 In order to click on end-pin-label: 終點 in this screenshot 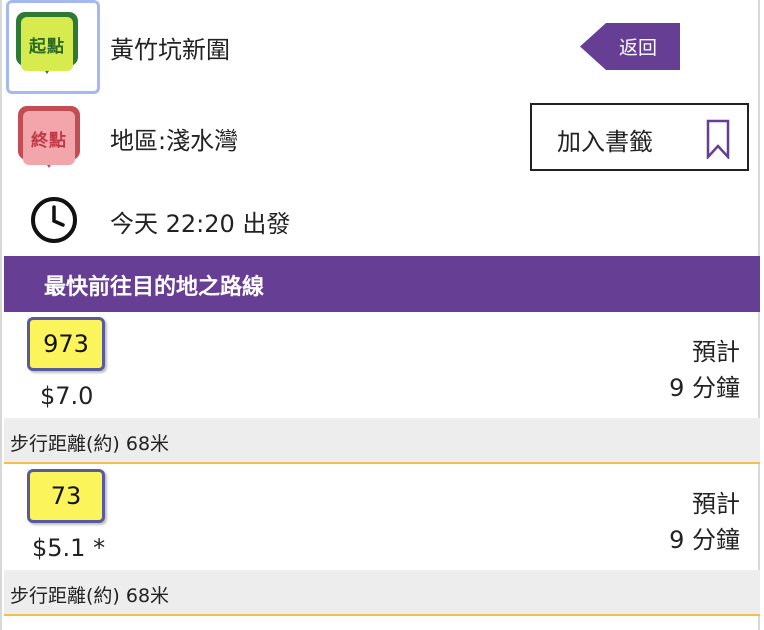, I will do `click(49, 138)`.